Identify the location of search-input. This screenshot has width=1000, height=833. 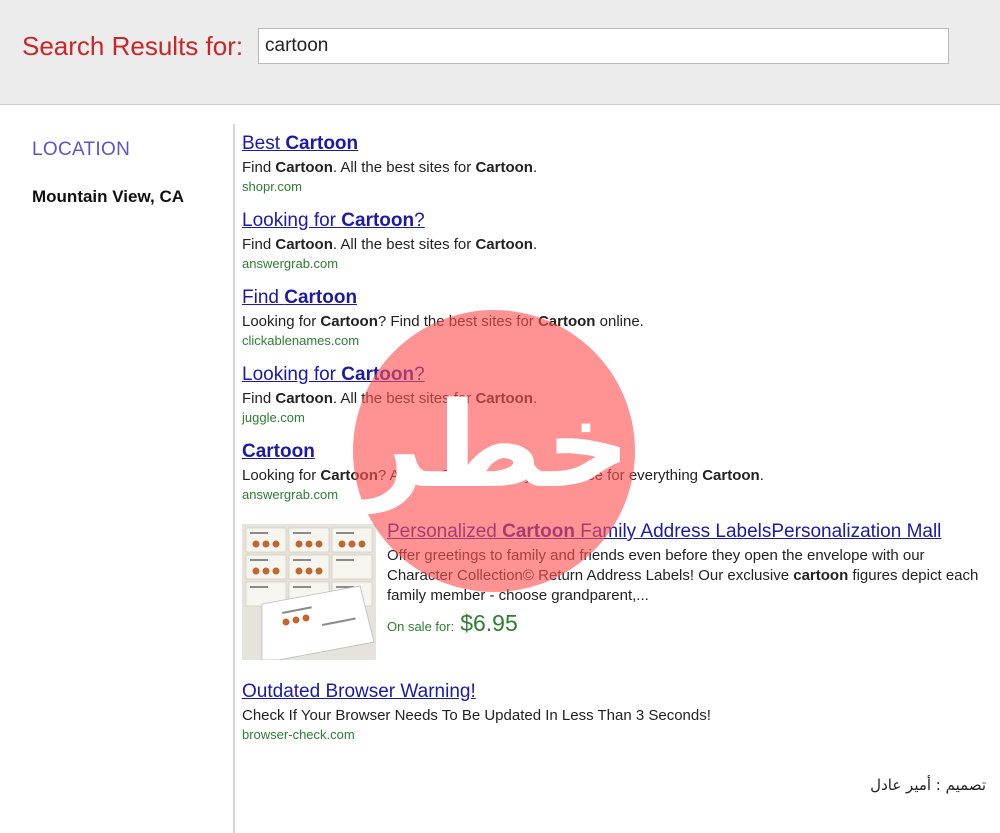
(603, 46).